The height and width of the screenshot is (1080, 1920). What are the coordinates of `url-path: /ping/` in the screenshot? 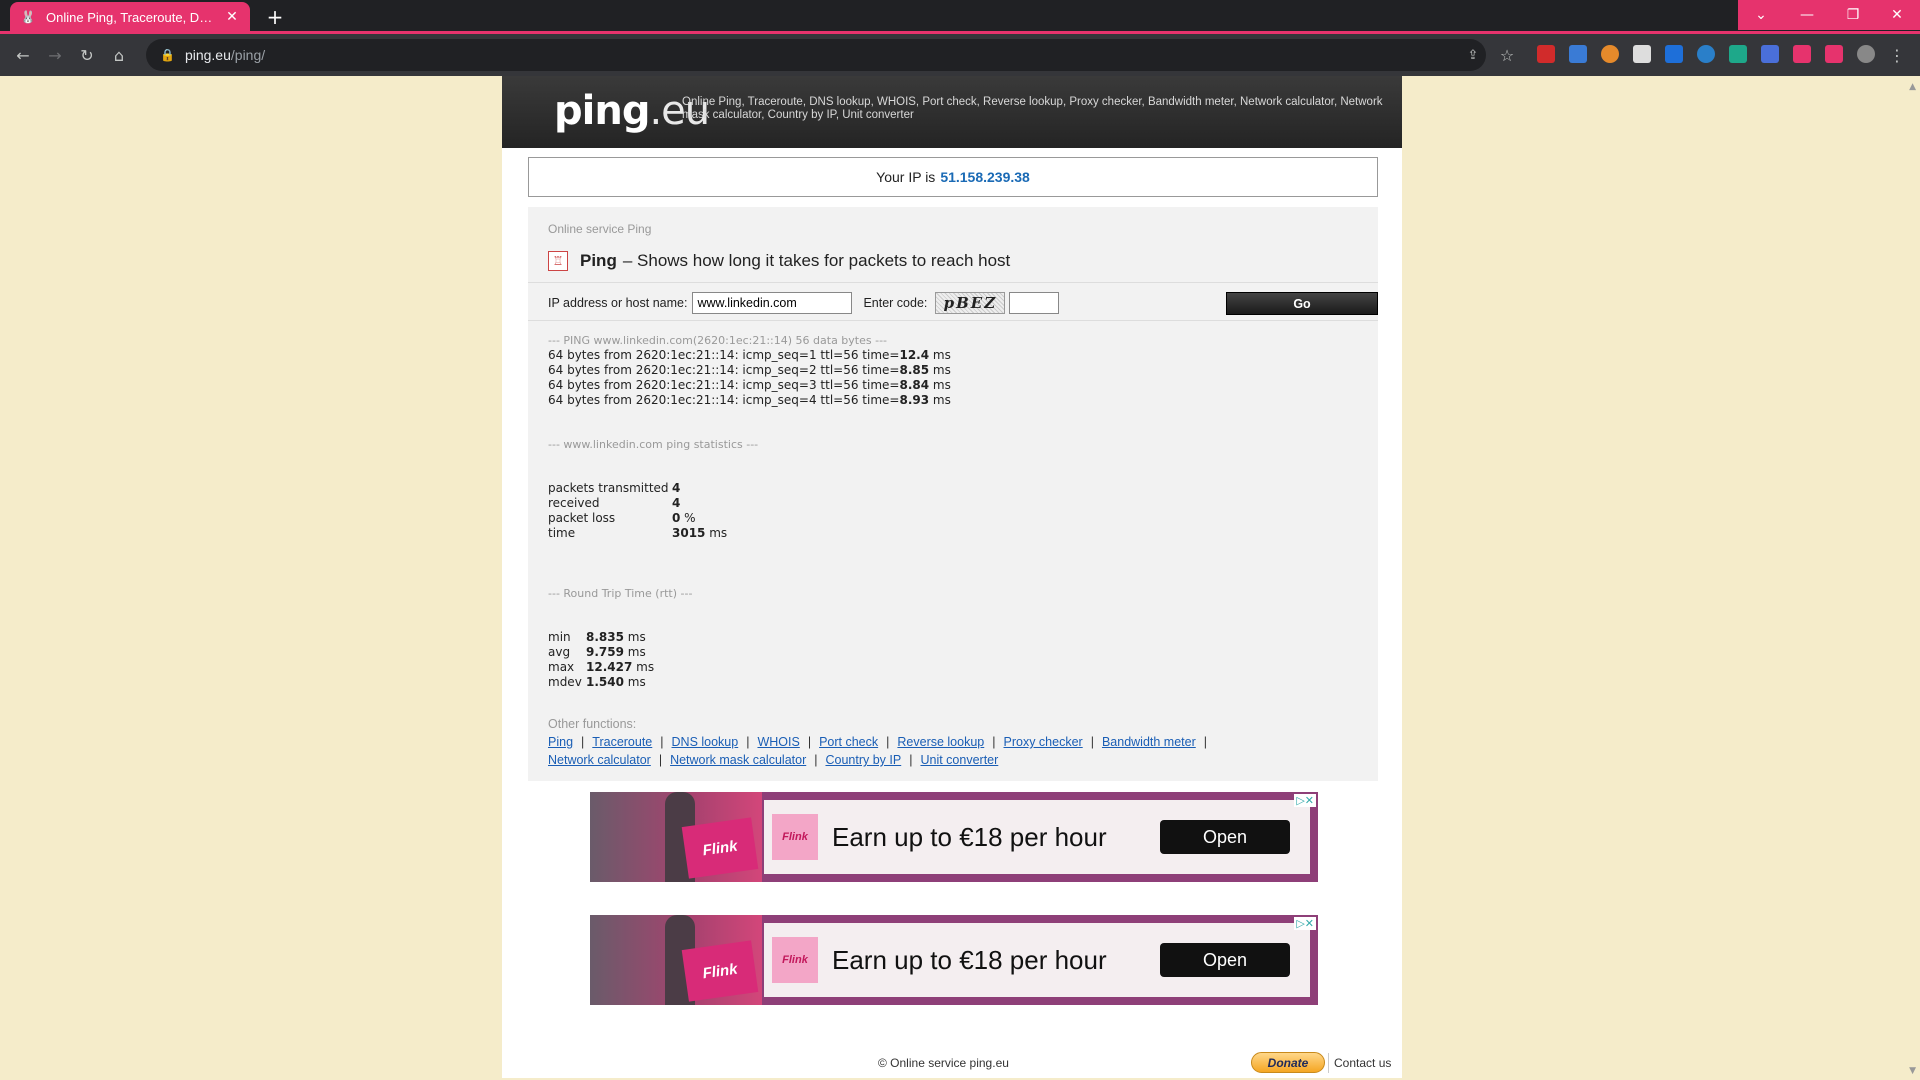 It's located at (248, 55).